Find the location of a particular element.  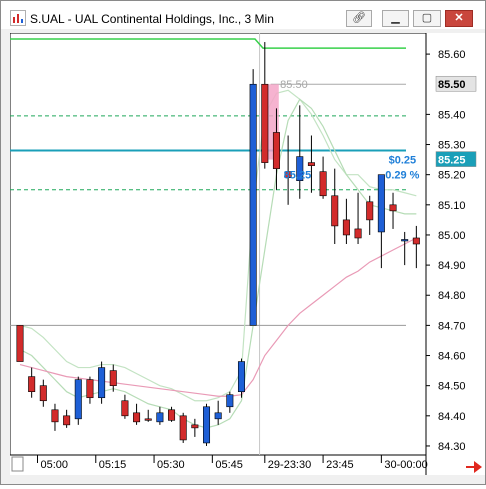

x-tick-label: 29-23:30 is located at coordinates (289, 465).